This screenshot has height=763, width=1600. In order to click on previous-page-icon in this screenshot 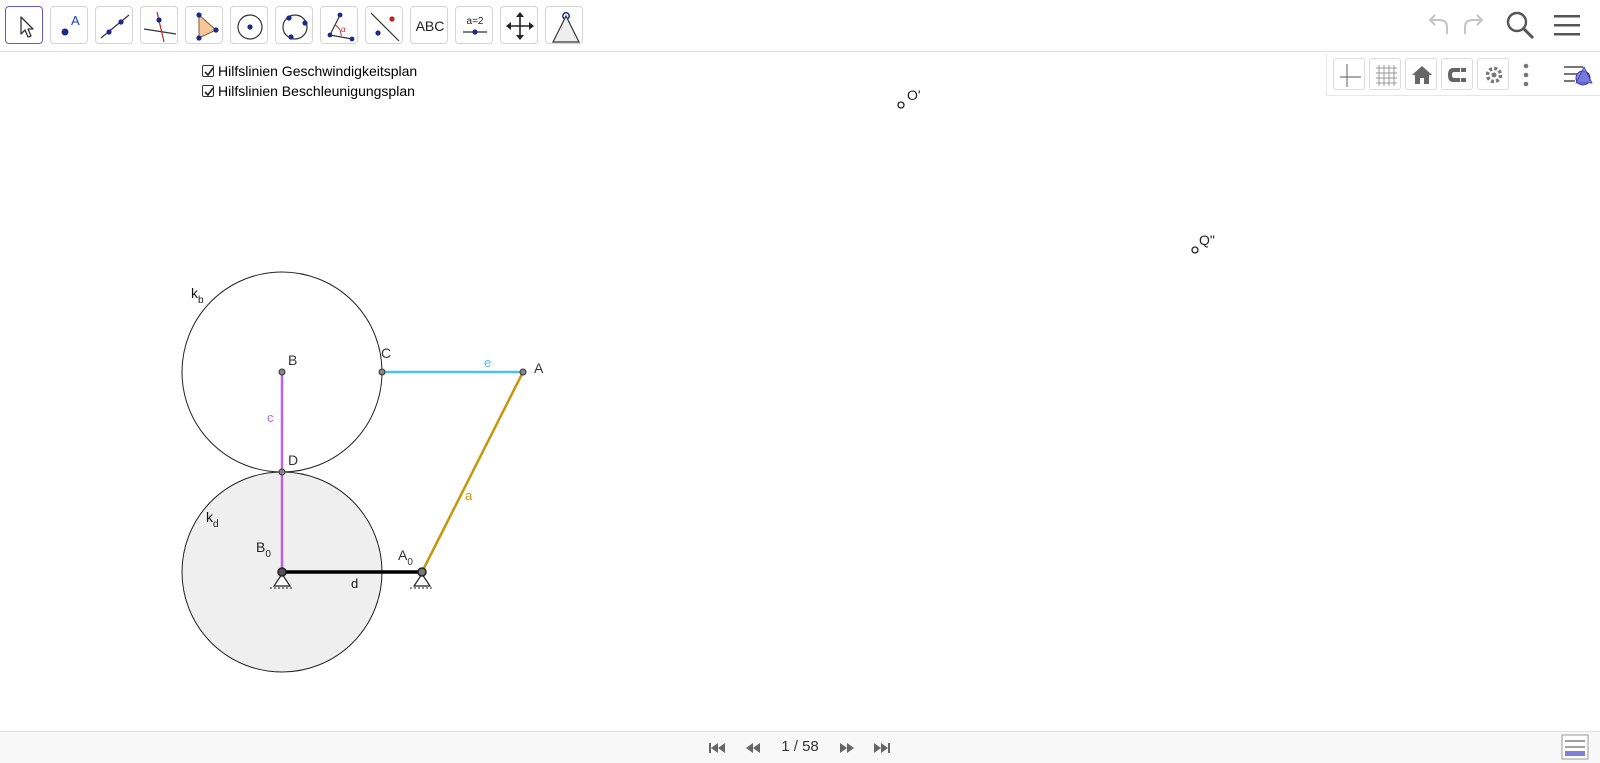, I will do `click(753, 748)`.